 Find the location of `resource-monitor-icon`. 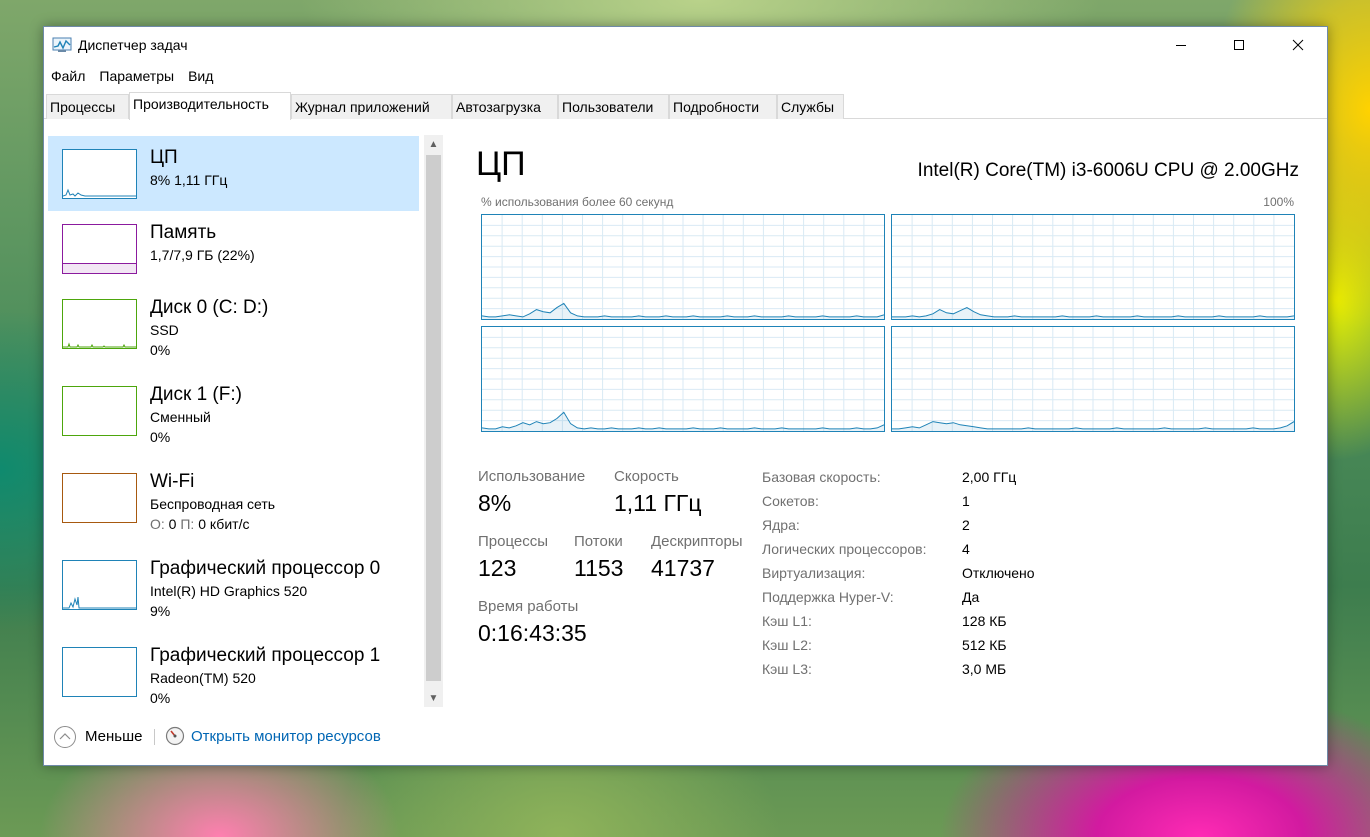

resource-monitor-icon is located at coordinates (175, 736).